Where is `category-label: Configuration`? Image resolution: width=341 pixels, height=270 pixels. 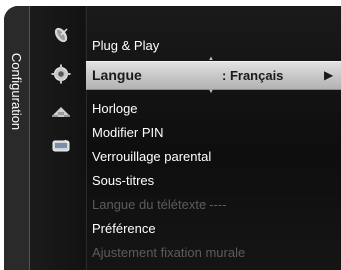 category-label: Configuration is located at coordinates (16, 91).